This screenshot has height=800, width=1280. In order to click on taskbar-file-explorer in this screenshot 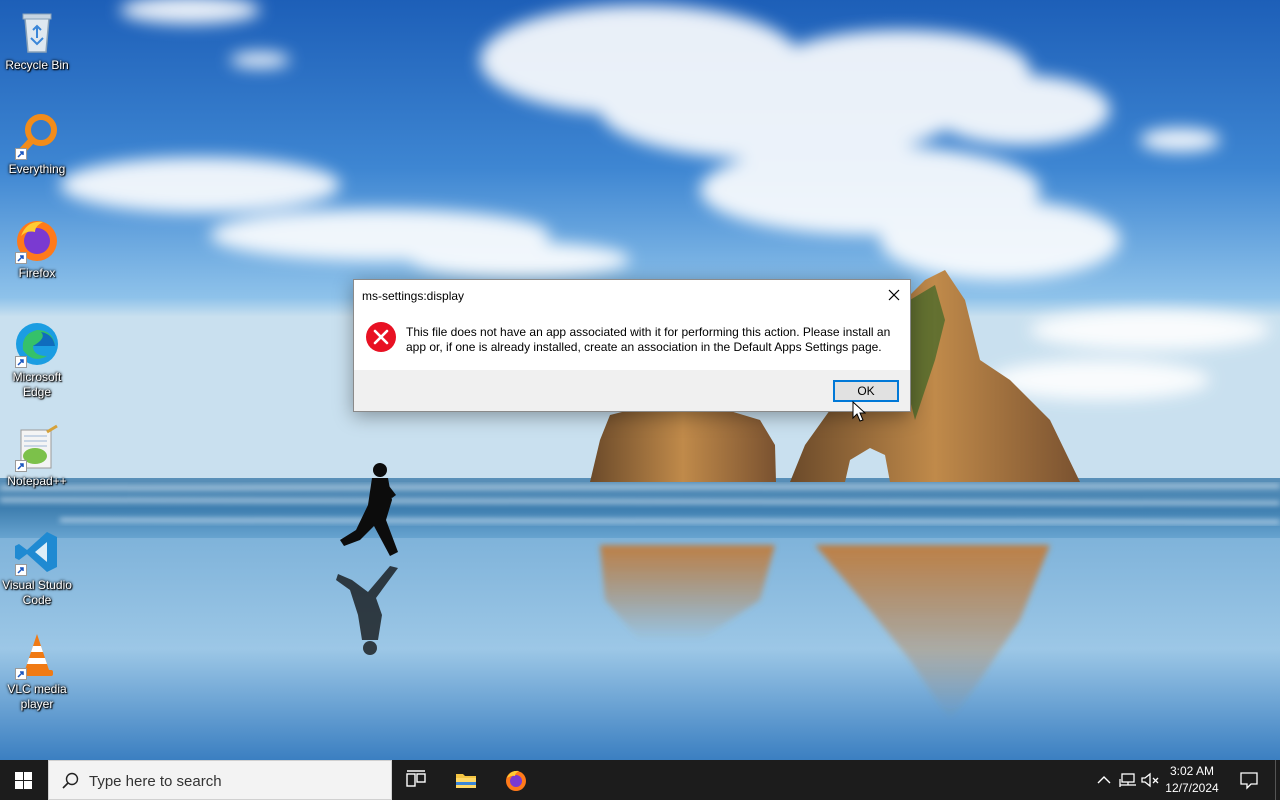, I will do `click(466, 780)`.